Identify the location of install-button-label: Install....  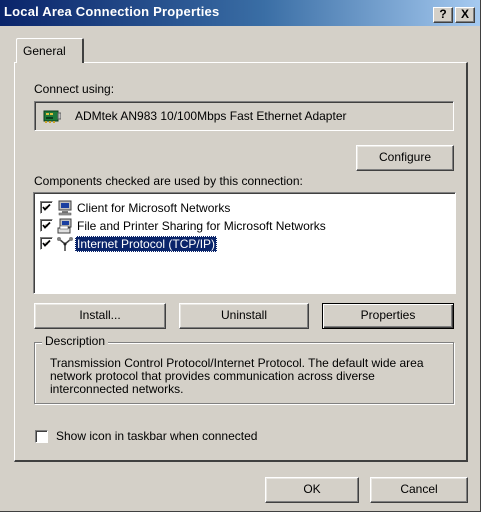
(100, 315).